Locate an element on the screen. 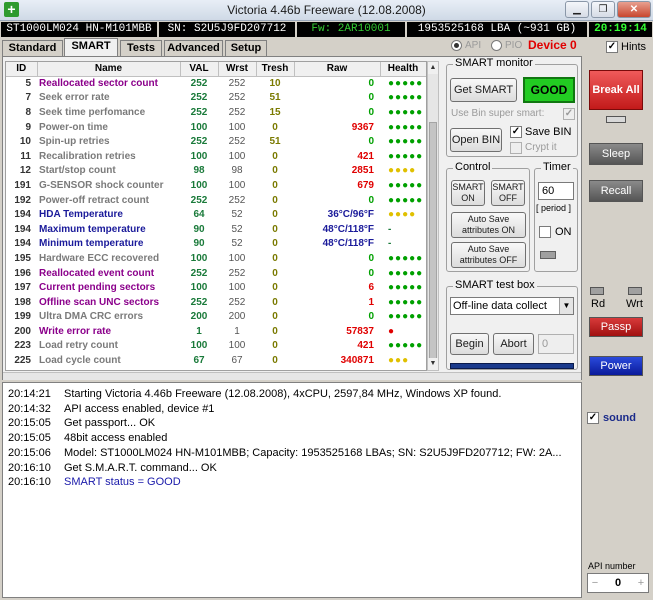  smart-worst: 52 is located at coordinates (237, 244).